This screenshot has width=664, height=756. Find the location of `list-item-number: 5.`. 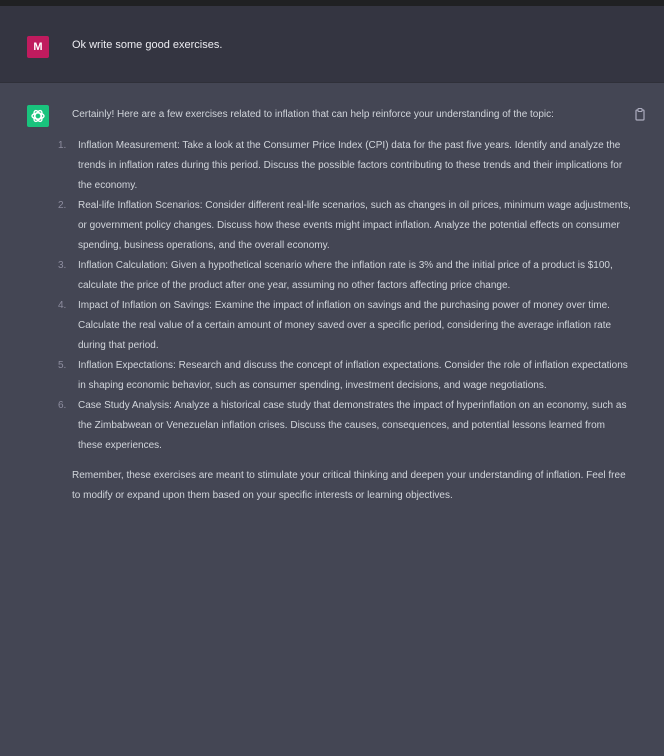

list-item-number: 5. is located at coordinates (62, 365).